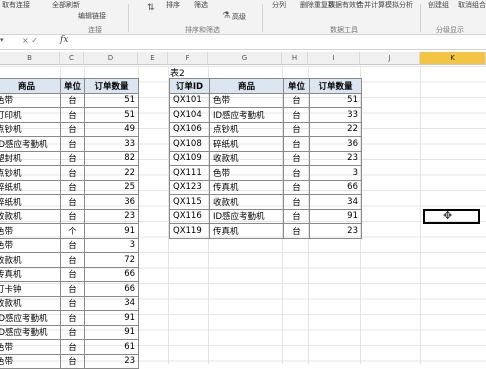  I want to click on column-header-f: F, so click(188, 58).